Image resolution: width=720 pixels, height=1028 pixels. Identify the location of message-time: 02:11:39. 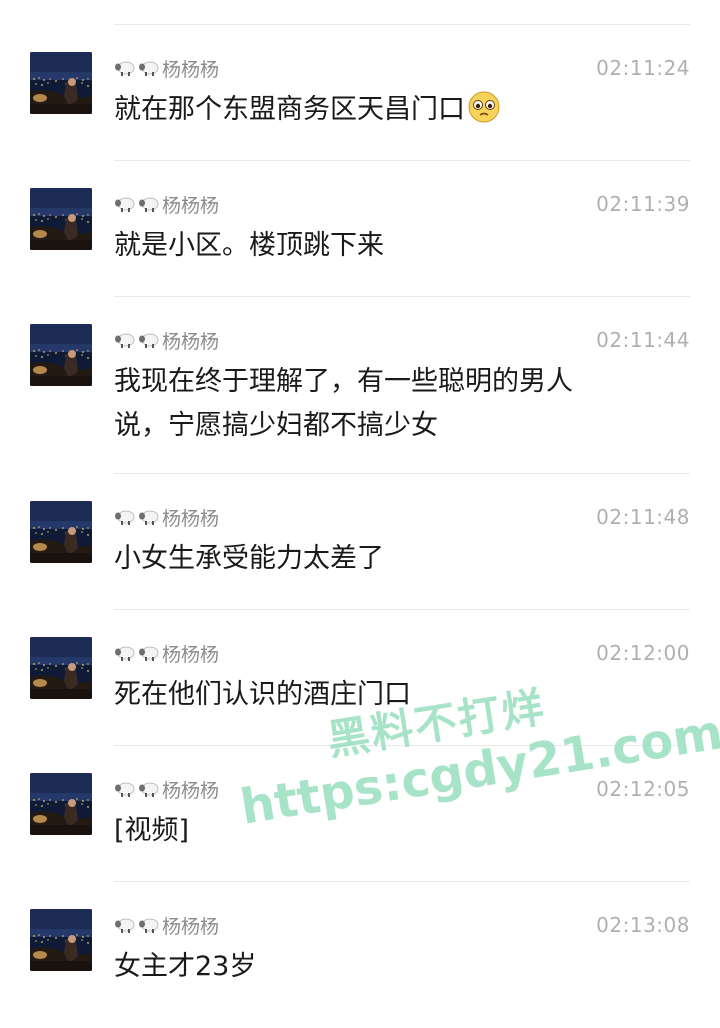
(643, 204).